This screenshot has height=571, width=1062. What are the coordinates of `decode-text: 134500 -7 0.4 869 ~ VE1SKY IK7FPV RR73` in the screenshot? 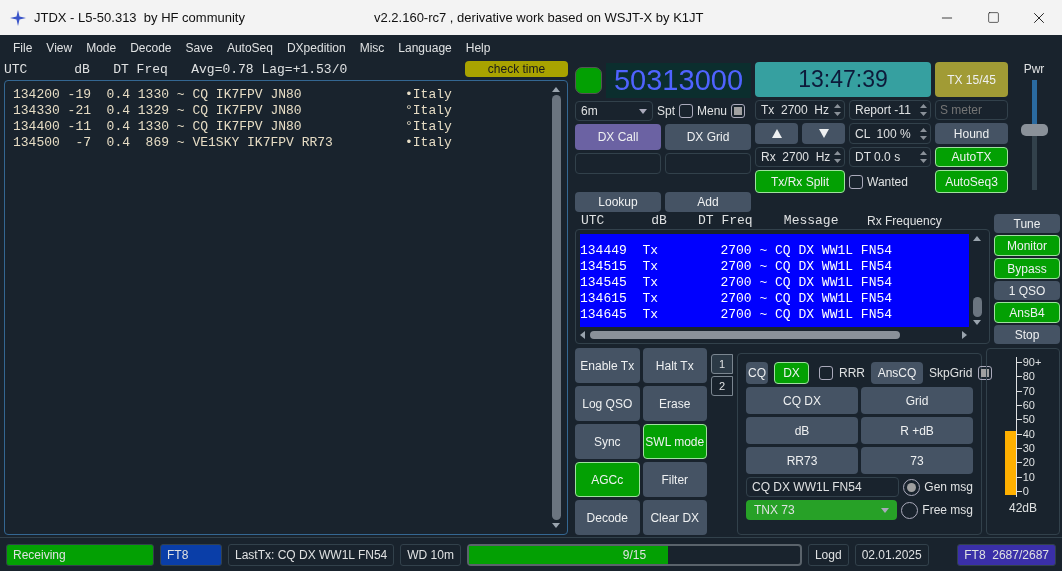 It's located at (209, 143).